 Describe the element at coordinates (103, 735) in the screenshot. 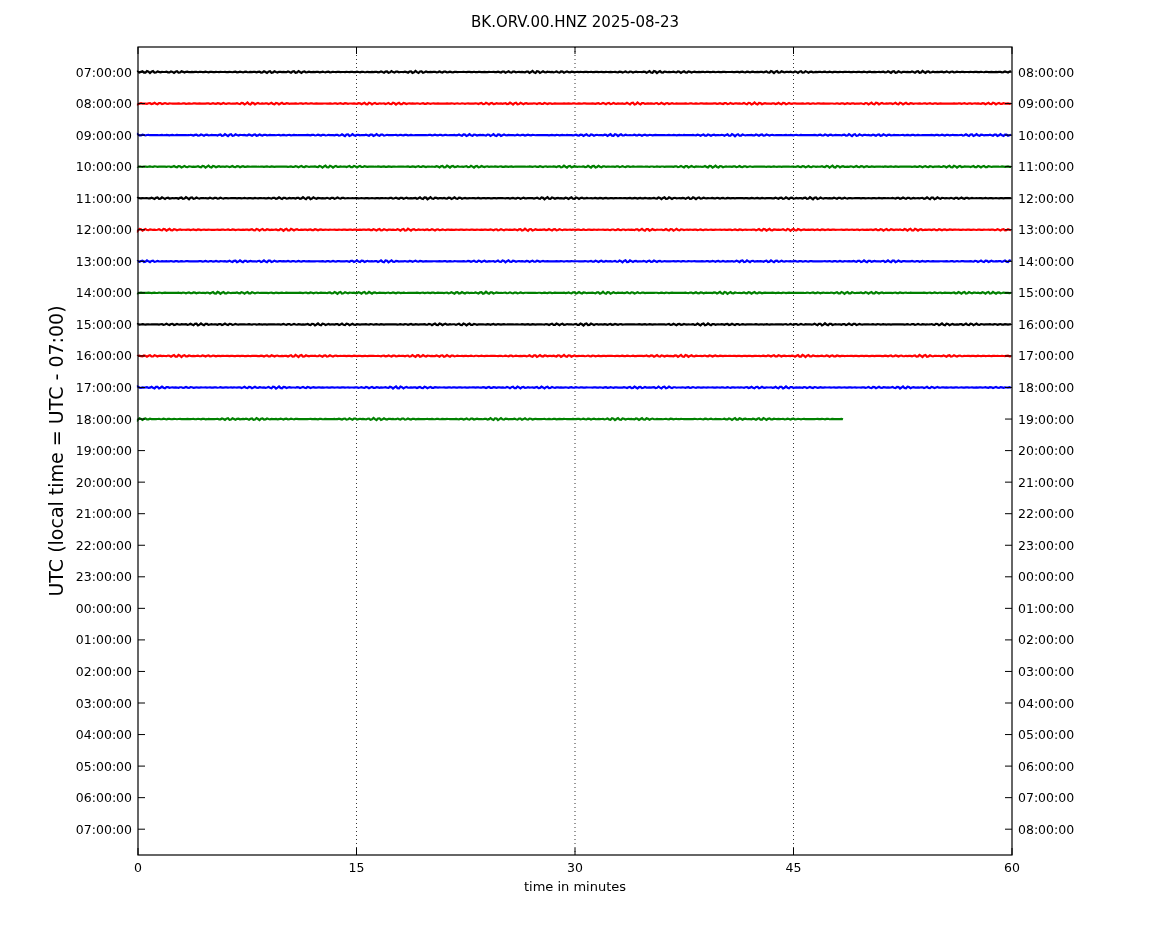

I see `y-tick-label: 04:00:00` at that location.